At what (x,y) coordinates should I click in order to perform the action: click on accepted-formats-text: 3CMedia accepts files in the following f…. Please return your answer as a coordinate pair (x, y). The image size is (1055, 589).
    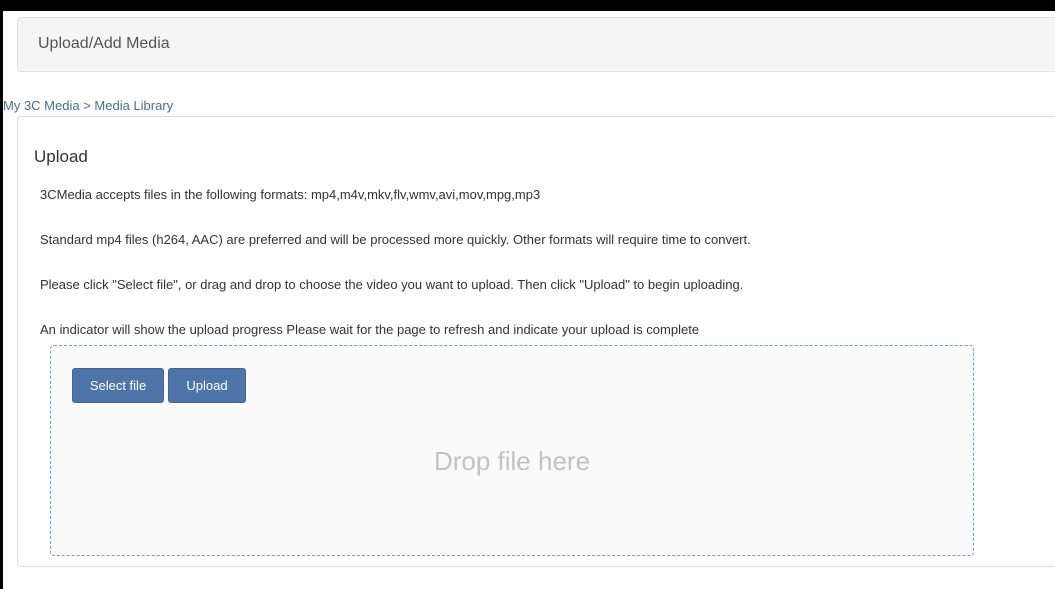
    Looking at the image, I should click on (290, 194).